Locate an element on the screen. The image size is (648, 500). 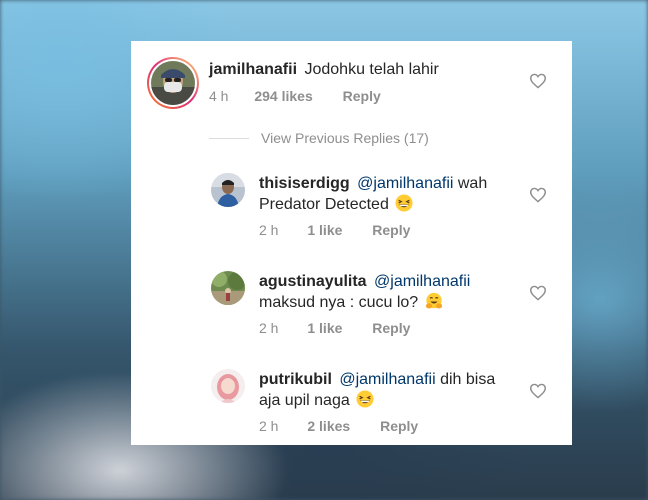
username: putrikubil is located at coordinates (295, 379).